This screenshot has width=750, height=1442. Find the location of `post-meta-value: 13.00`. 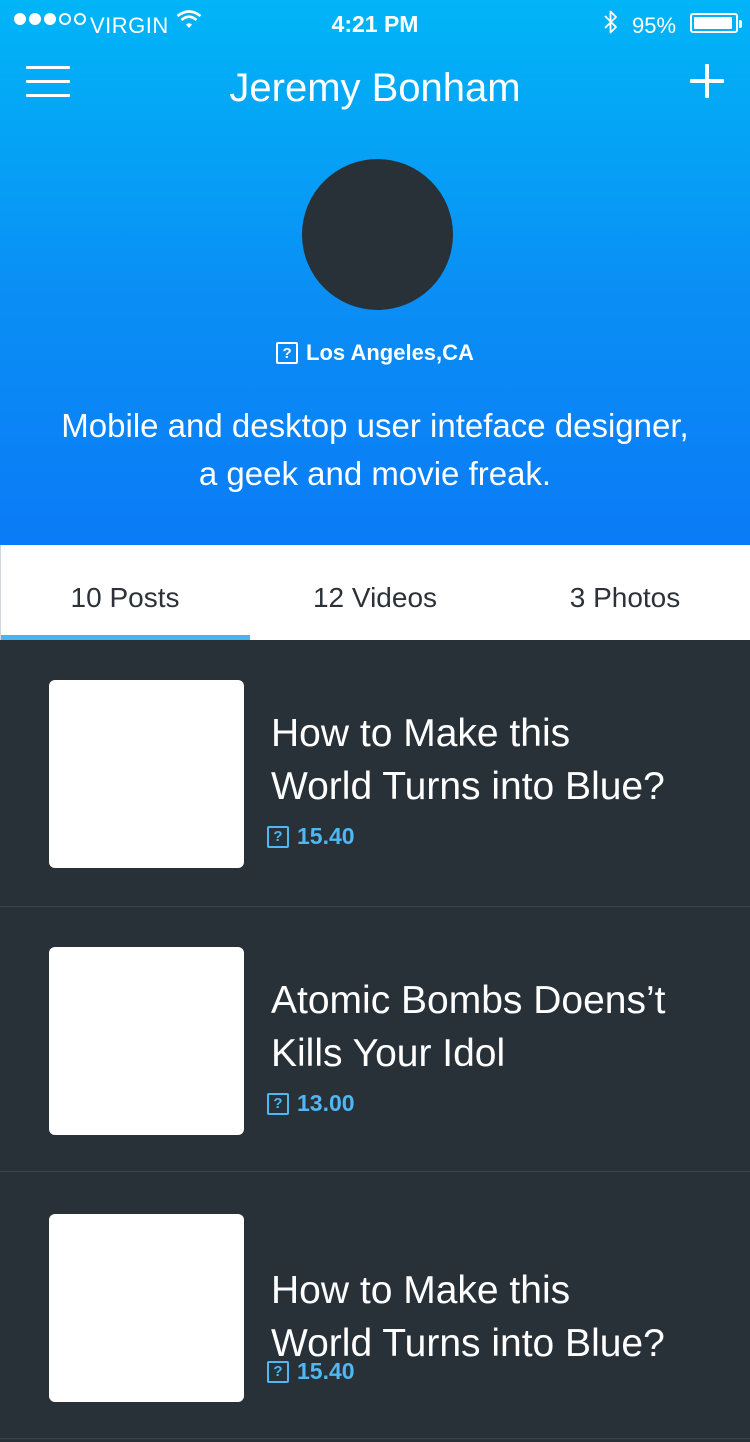

post-meta-value: 13.00 is located at coordinates (326, 1103).